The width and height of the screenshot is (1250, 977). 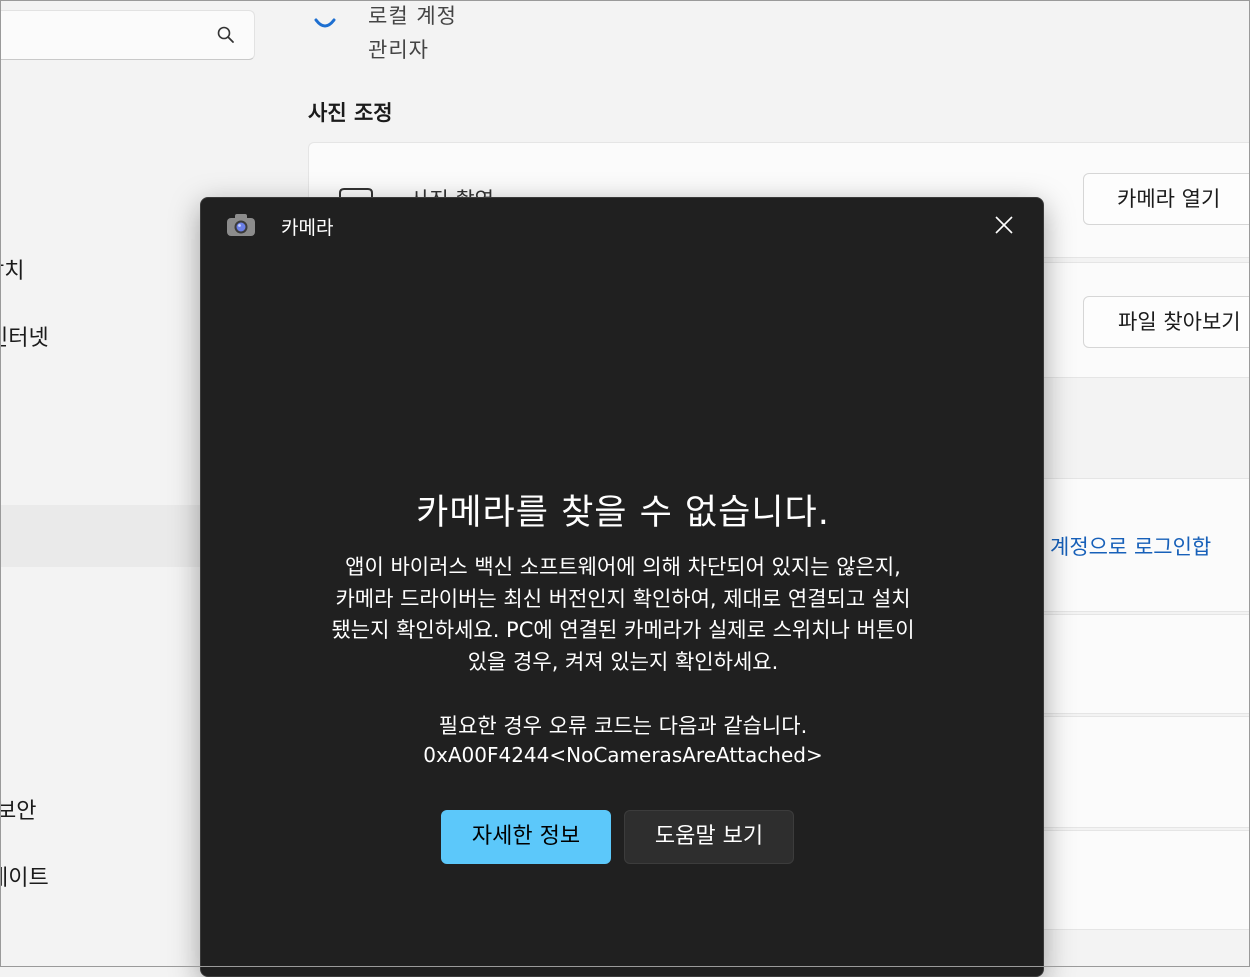 What do you see at coordinates (1130, 546) in the screenshot?
I see `sign-in-link: 계정으로 로그인합` at bounding box center [1130, 546].